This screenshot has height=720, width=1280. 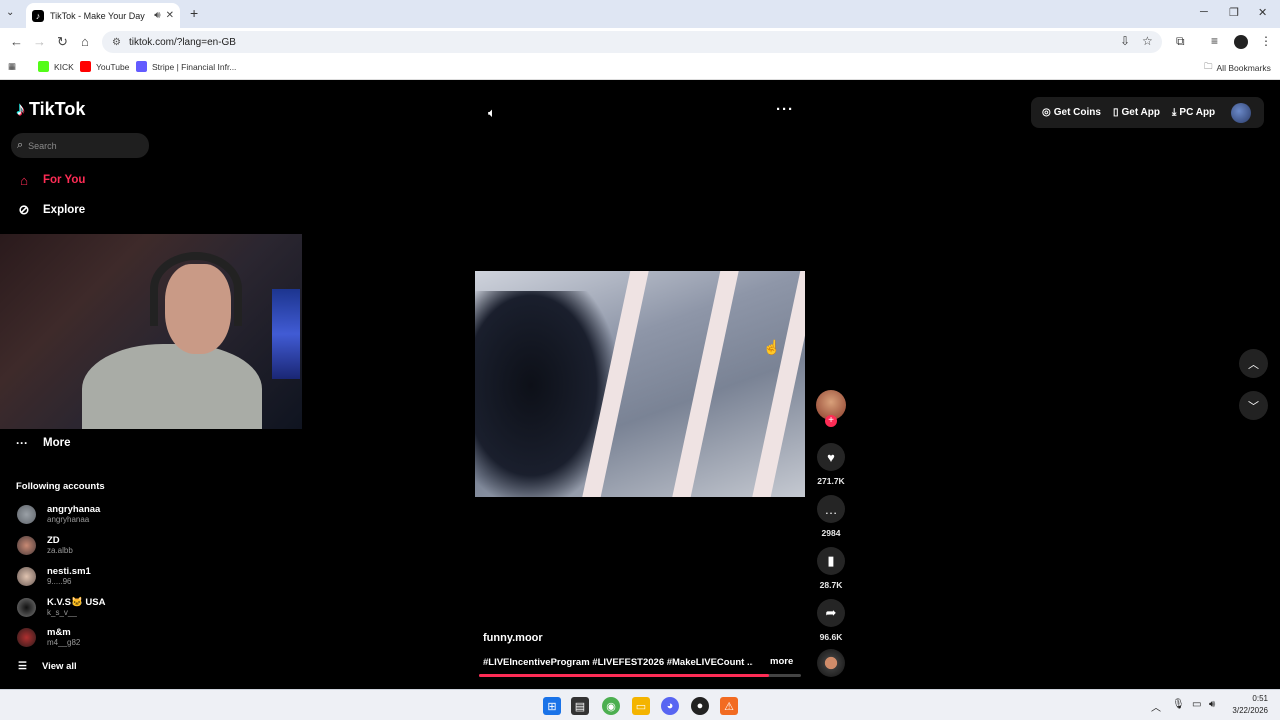 What do you see at coordinates (831, 516) in the screenshot?
I see `comment-button: … 2984` at bounding box center [831, 516].